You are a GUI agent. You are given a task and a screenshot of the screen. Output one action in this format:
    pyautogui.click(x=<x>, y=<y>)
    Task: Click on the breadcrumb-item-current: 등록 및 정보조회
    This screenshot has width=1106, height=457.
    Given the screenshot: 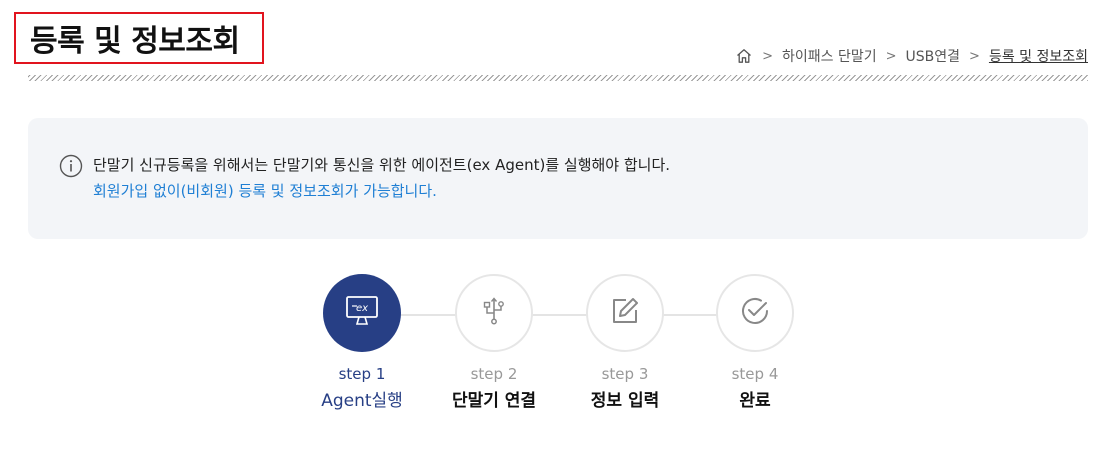 What is the action you would take?
    pyautogui.click(x=1038, y=56)
    